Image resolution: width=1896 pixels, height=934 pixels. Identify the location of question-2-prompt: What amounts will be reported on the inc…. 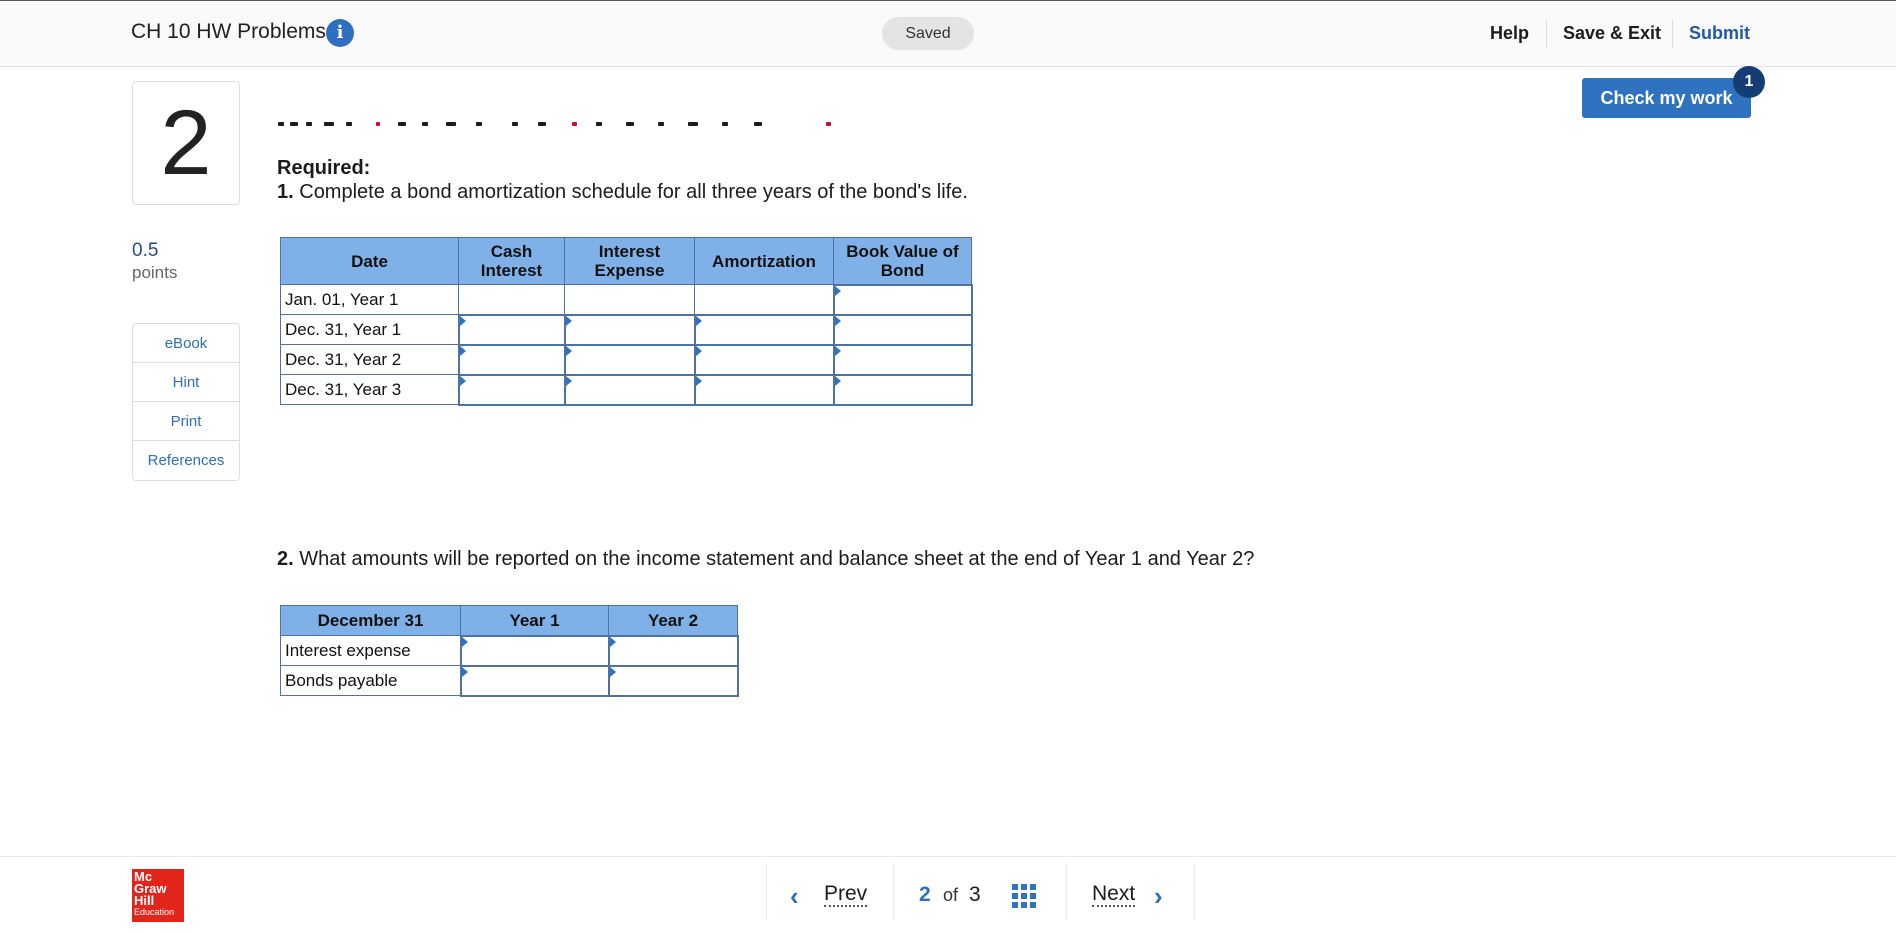
(774, 559).